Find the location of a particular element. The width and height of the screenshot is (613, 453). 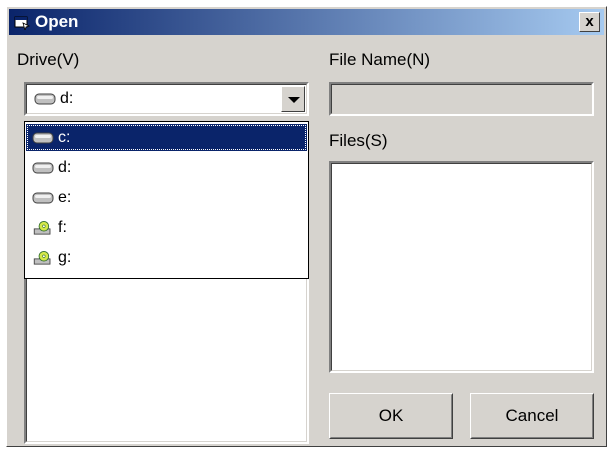

ok-button: OK is located at coordinates (391, 416).